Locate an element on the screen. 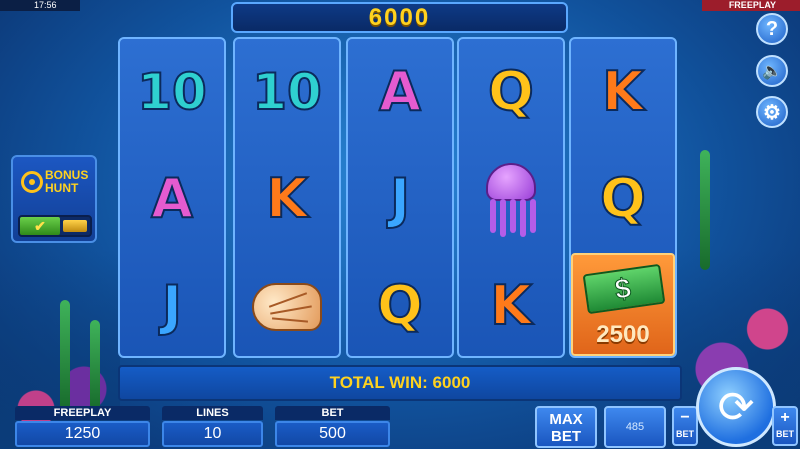 The height and width of the screenshot is (449, 800). lines-value: 10 is located at coordinates (212, 434).